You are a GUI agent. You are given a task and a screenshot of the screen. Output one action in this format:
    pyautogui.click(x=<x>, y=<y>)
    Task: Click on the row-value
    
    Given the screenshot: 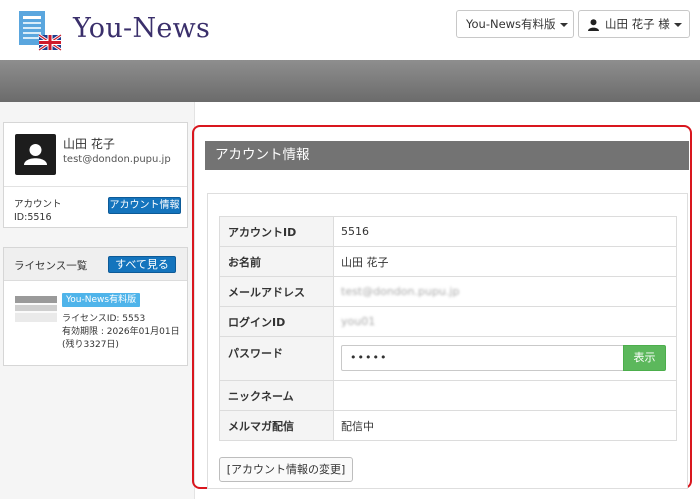 What is the action you would take?
    pyautogui.click(x=505, y=395)
    